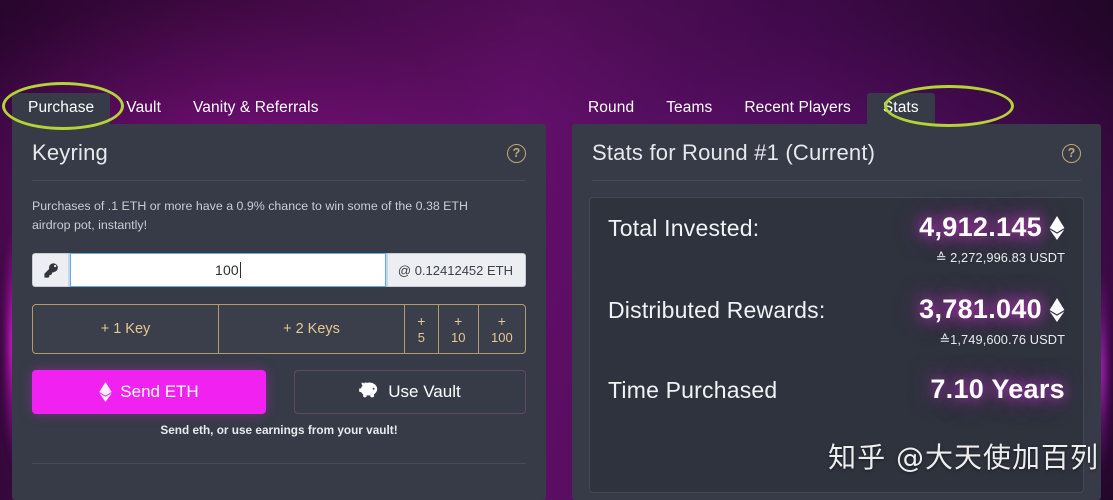 This screenshot has height=500, width=1113. I want to click on amount-label: 100, so click(502, 338).